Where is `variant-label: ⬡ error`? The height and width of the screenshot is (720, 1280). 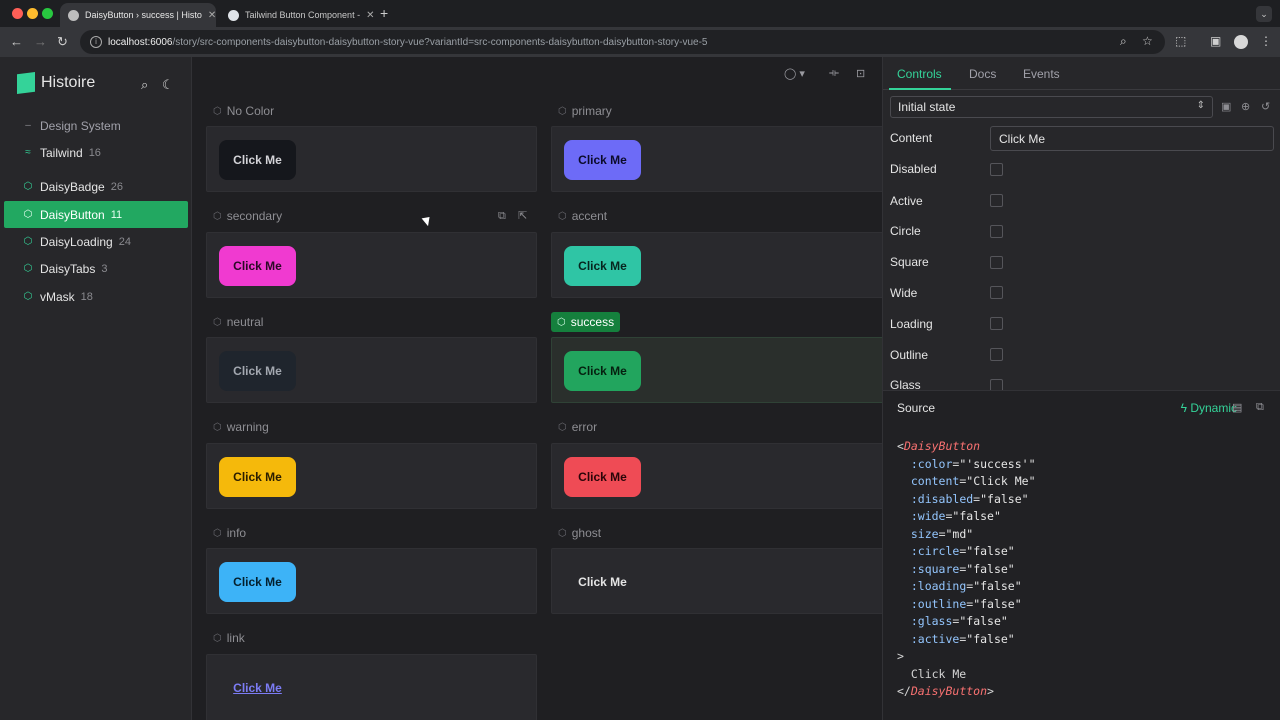
variant-label: ⬡ error is located at coordinates (577, 427).